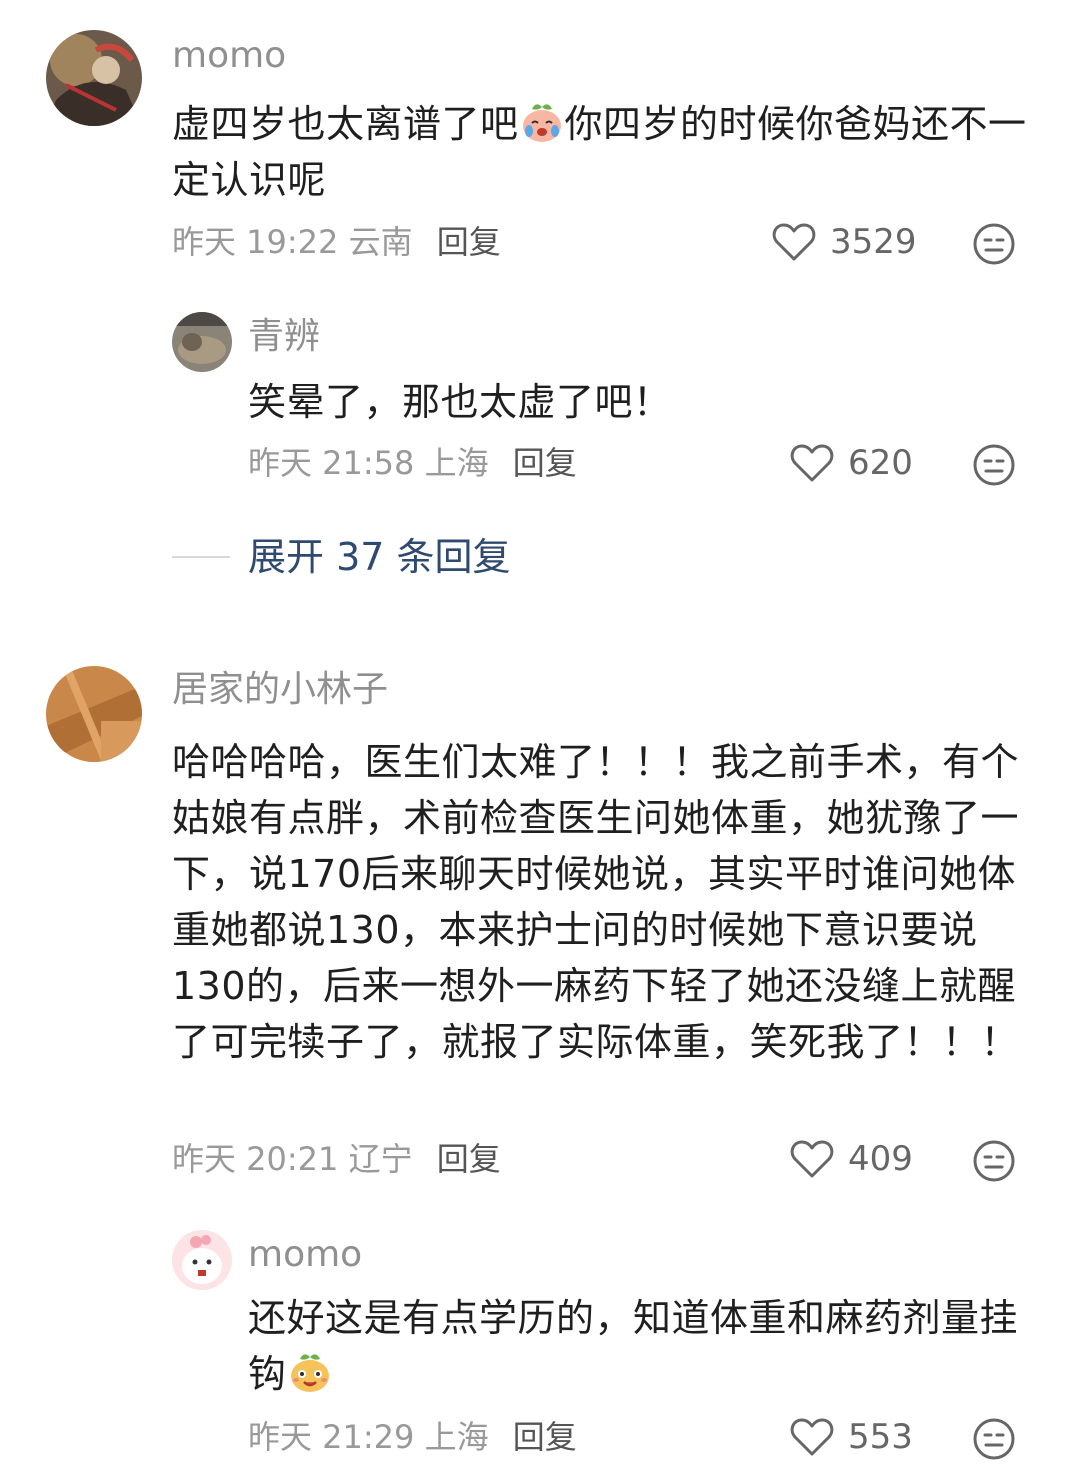 This screenshot has width=1080, height=1467. Describe the element at coordinates (541, 123) in the screenshot. I see `crying-peach-emoji` at that location.